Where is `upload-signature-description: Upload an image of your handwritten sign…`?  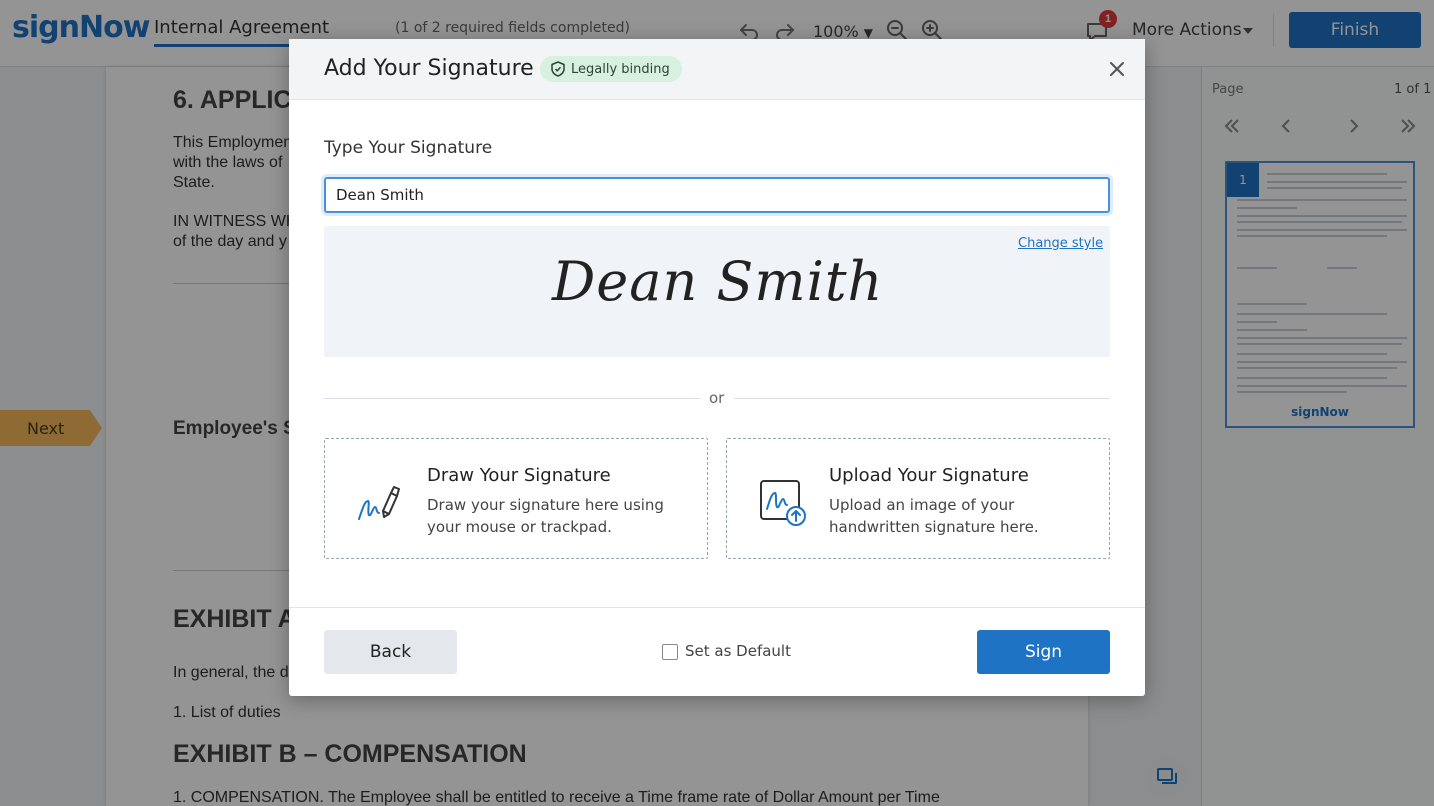
upload-signature-description: Upload an image of your handwritten sign… is located at coordinates (934, 516).